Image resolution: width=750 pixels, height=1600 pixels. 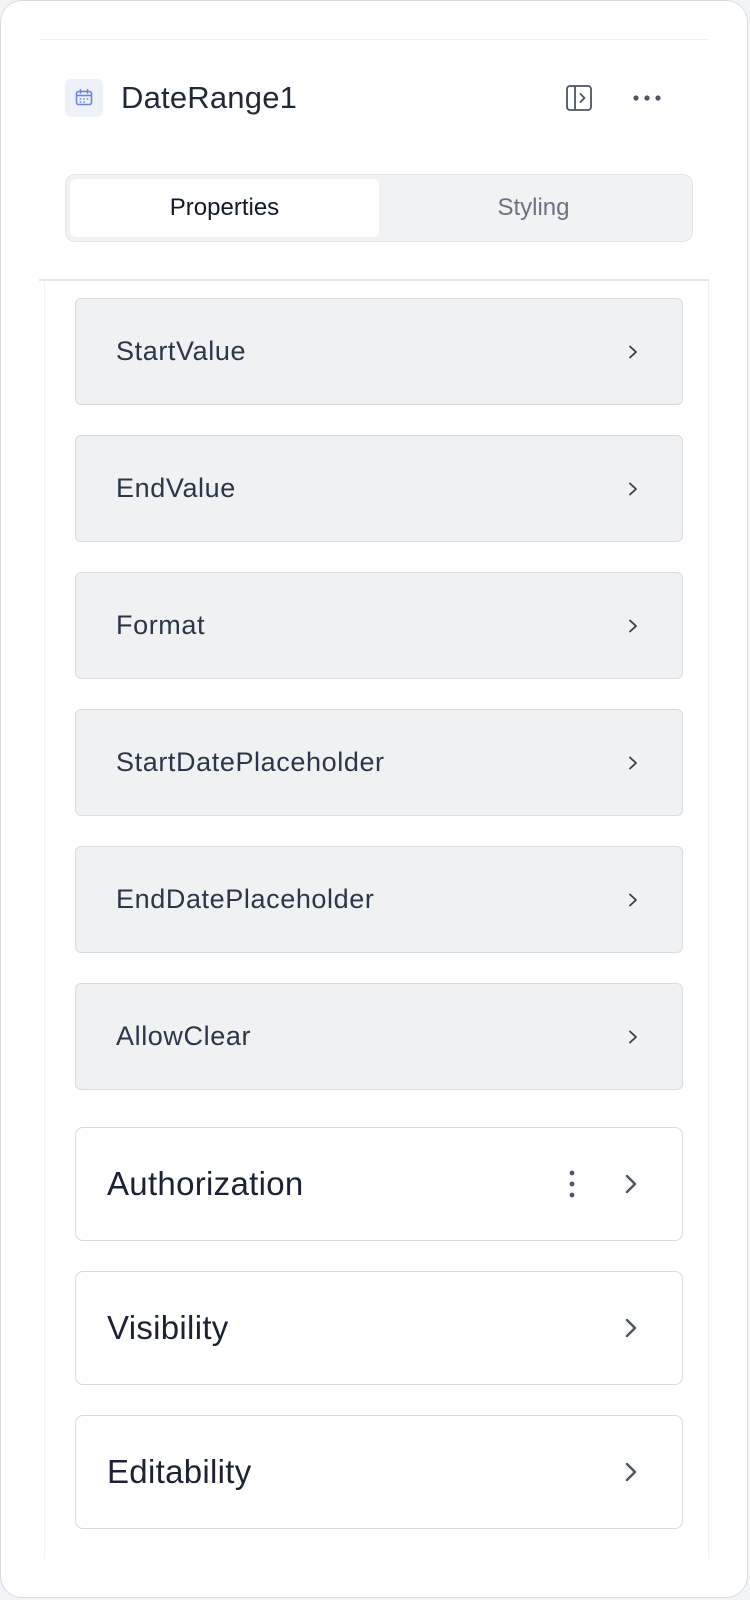 I want to click on property-label: EndValue, so click(x=176, y=488).